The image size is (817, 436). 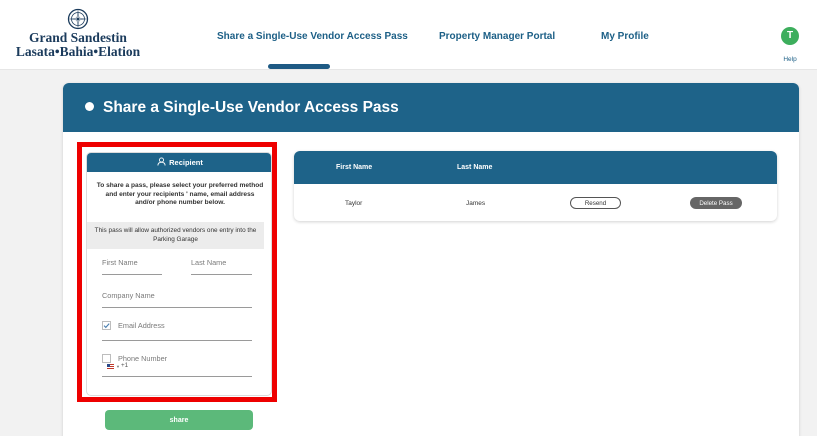 I want to click on user-icon, so click(x=161, y=161).